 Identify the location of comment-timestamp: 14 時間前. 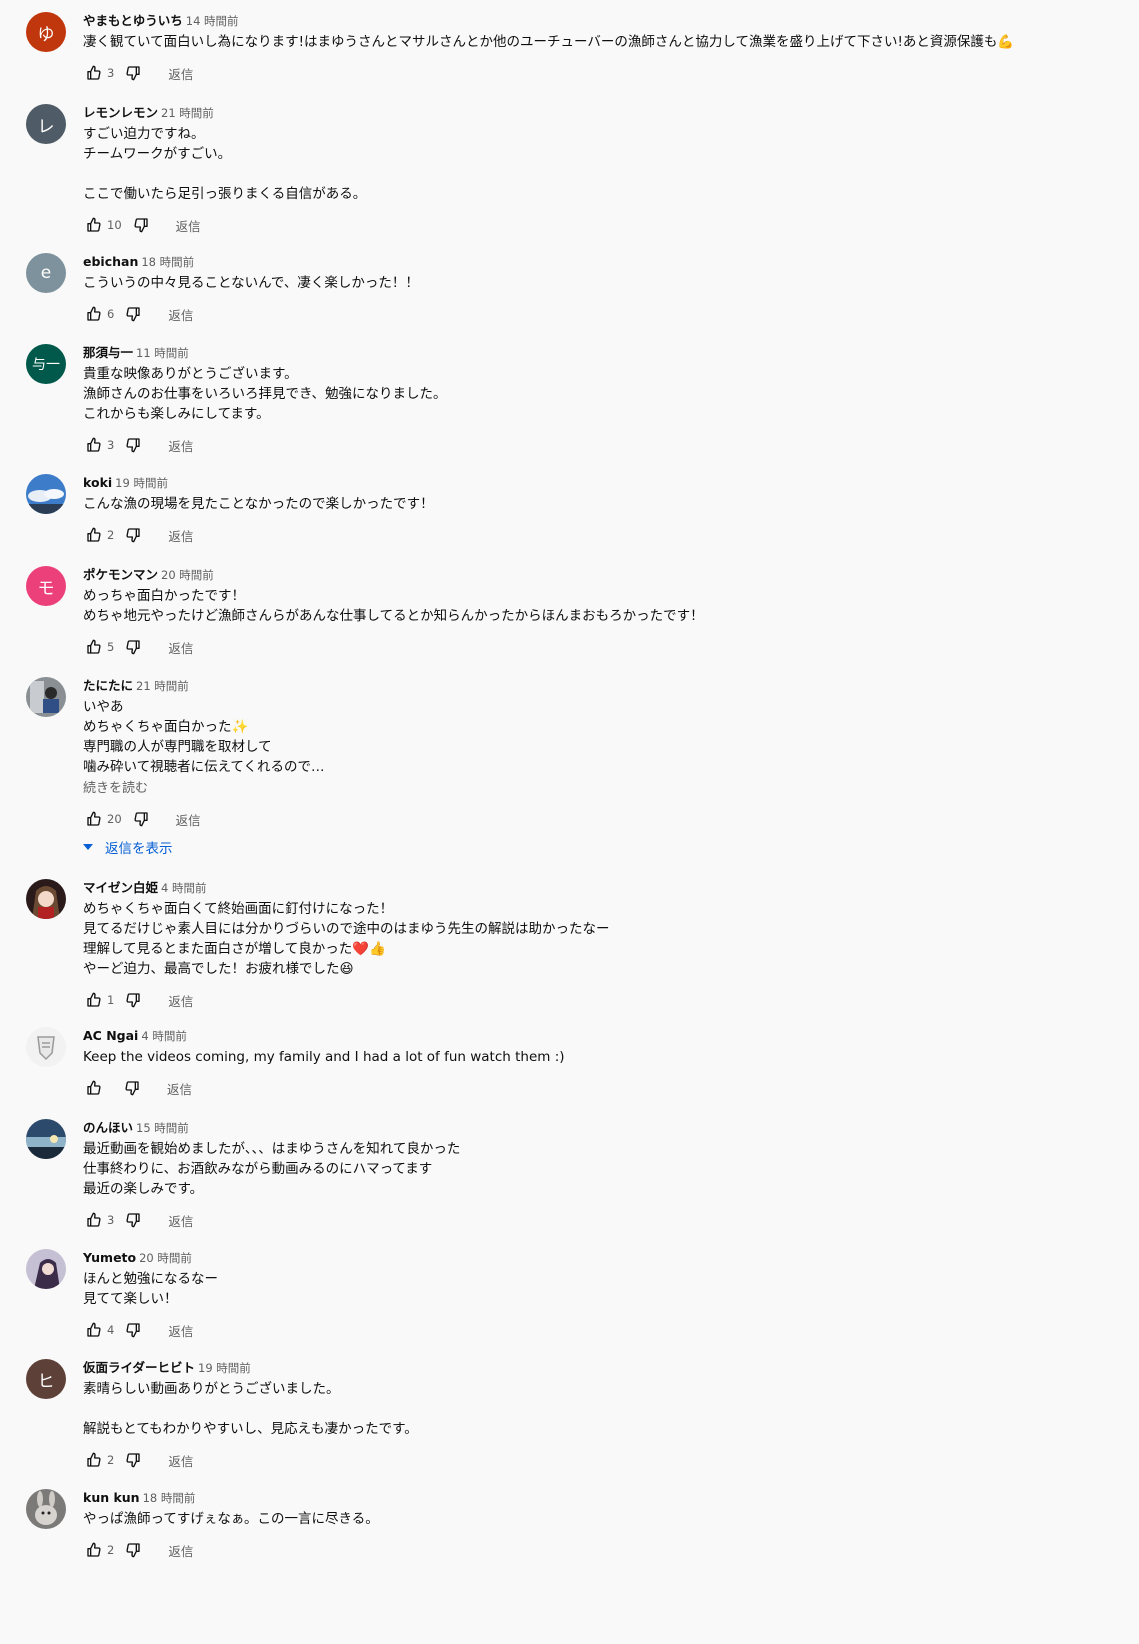
(212, 21).